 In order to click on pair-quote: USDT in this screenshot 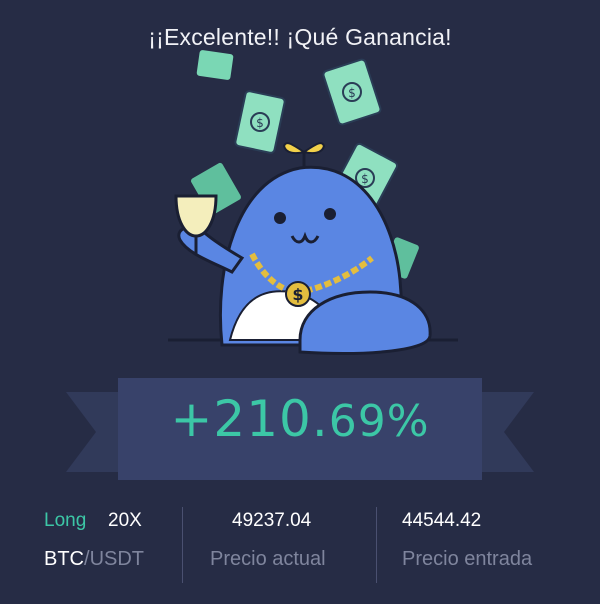, I will do `click(117, 559)`.